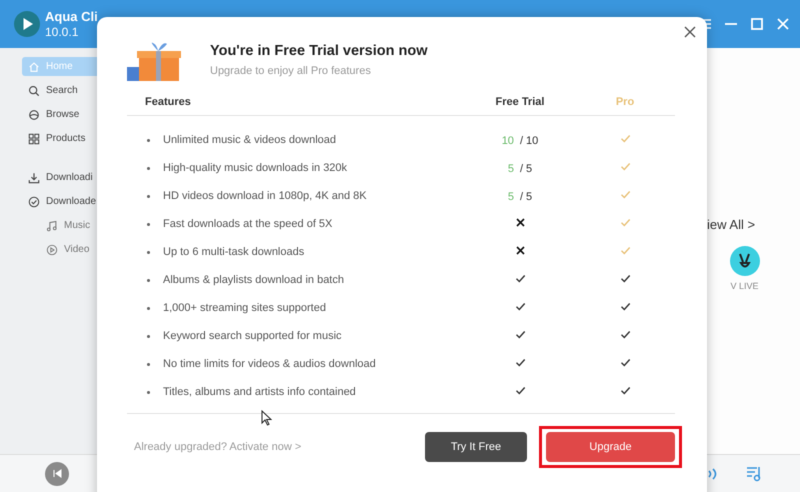 The width and height of the screenshot is (800, 492). What do you see at coordinates (34, 138) in the screenshot?
I see `grid-icon` at bounding box center [34, 138].